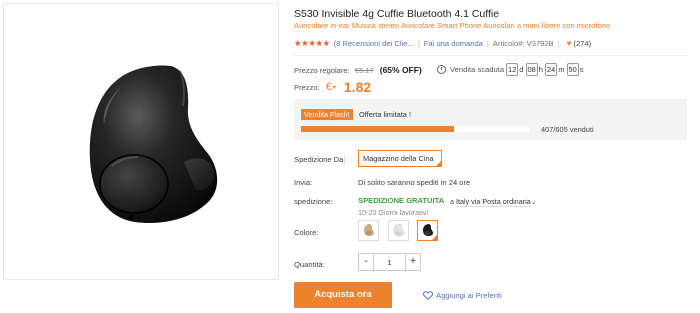 Image resolution: width=700 pixels, height=313 pixels. What do you see at coordinates (306, 232) in the screenshot?
I see `color-label: Colore:` at bounding box center [306, 232].